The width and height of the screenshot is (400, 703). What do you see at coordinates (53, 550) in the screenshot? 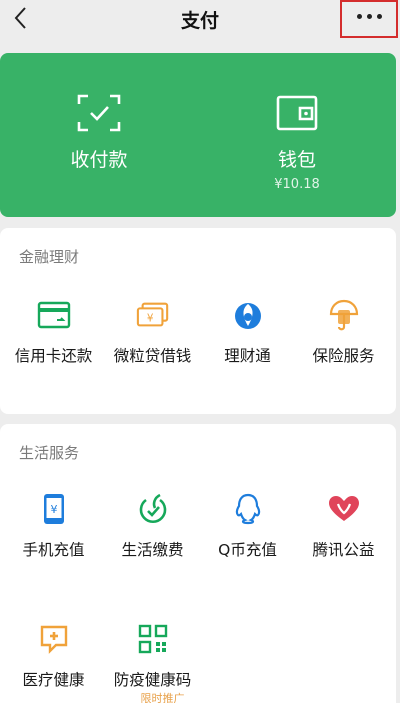
I see `grid-label: 手机充值` at bounding box center [53, 550].